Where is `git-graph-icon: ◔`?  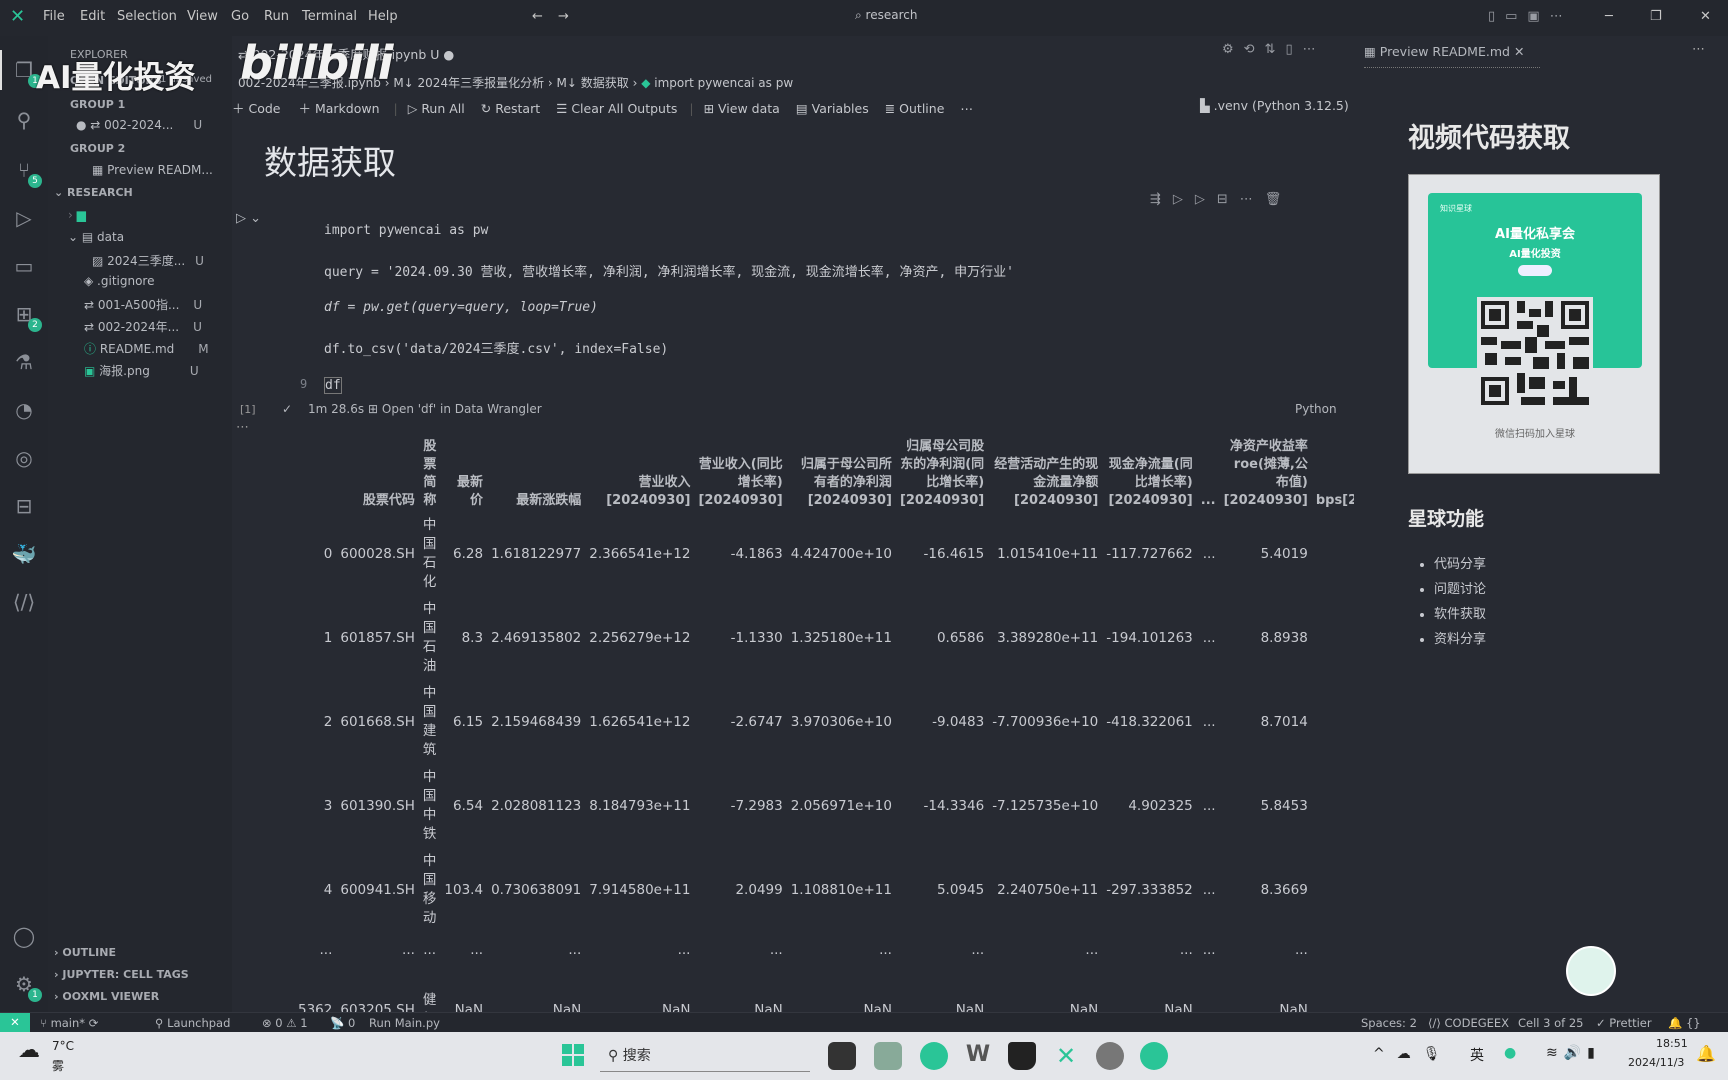 git-graph-icon: ◔ is located at coordinates (24, 410).